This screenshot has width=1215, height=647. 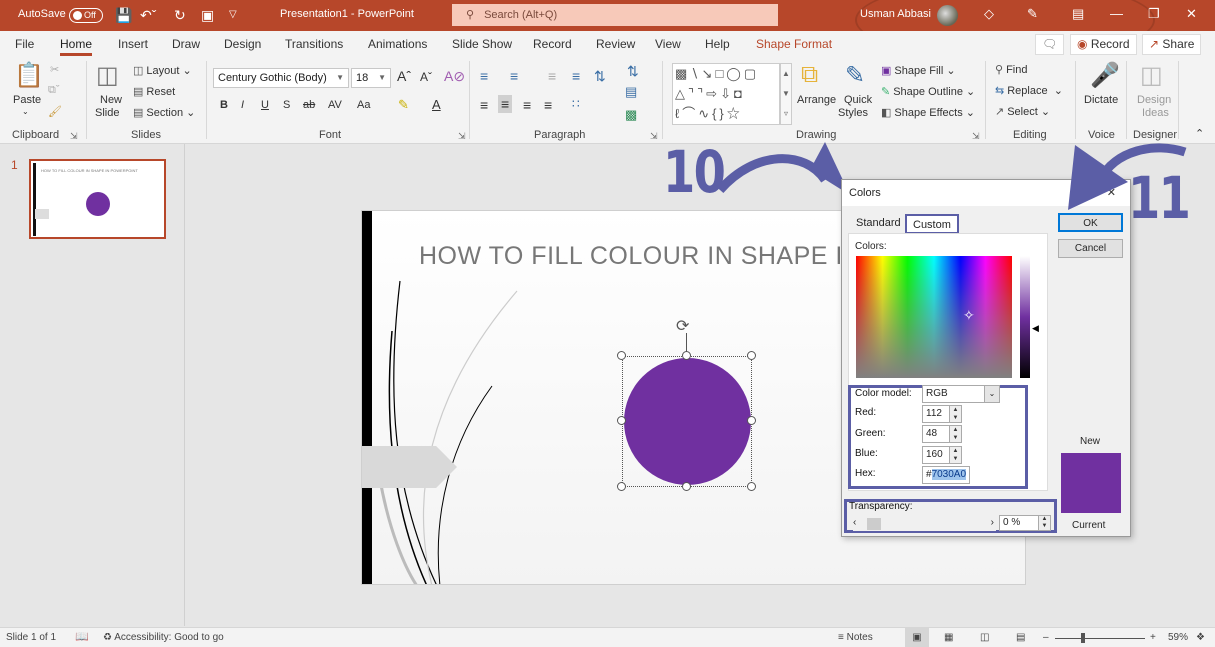 I want to click on pen-icon: ✎, so click(x=1032, y=14).